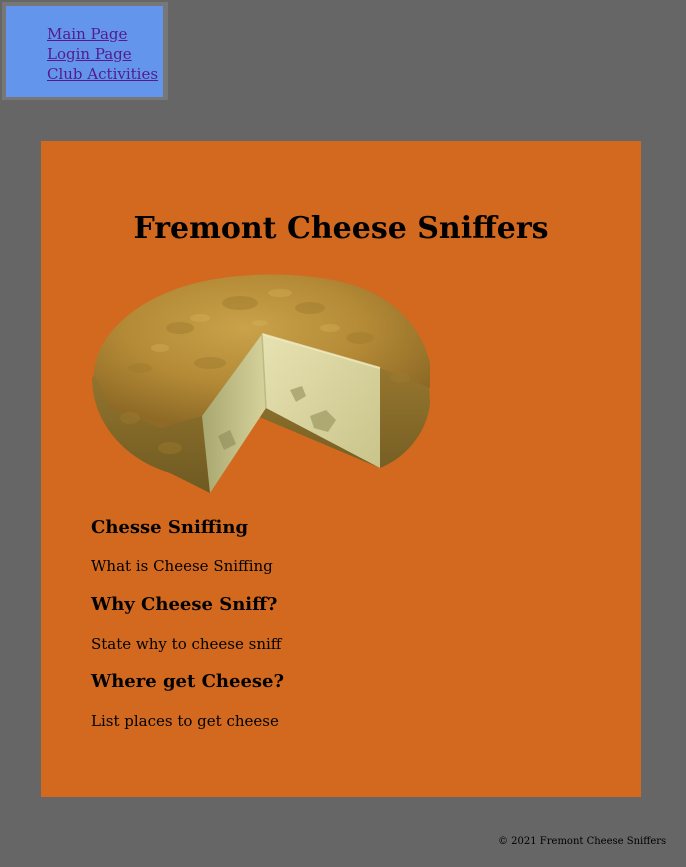  Describe the element at coordinates (186, 644) in the screenshot. I see `section-text-why-sniff: State why to cheese sniff` at that location.